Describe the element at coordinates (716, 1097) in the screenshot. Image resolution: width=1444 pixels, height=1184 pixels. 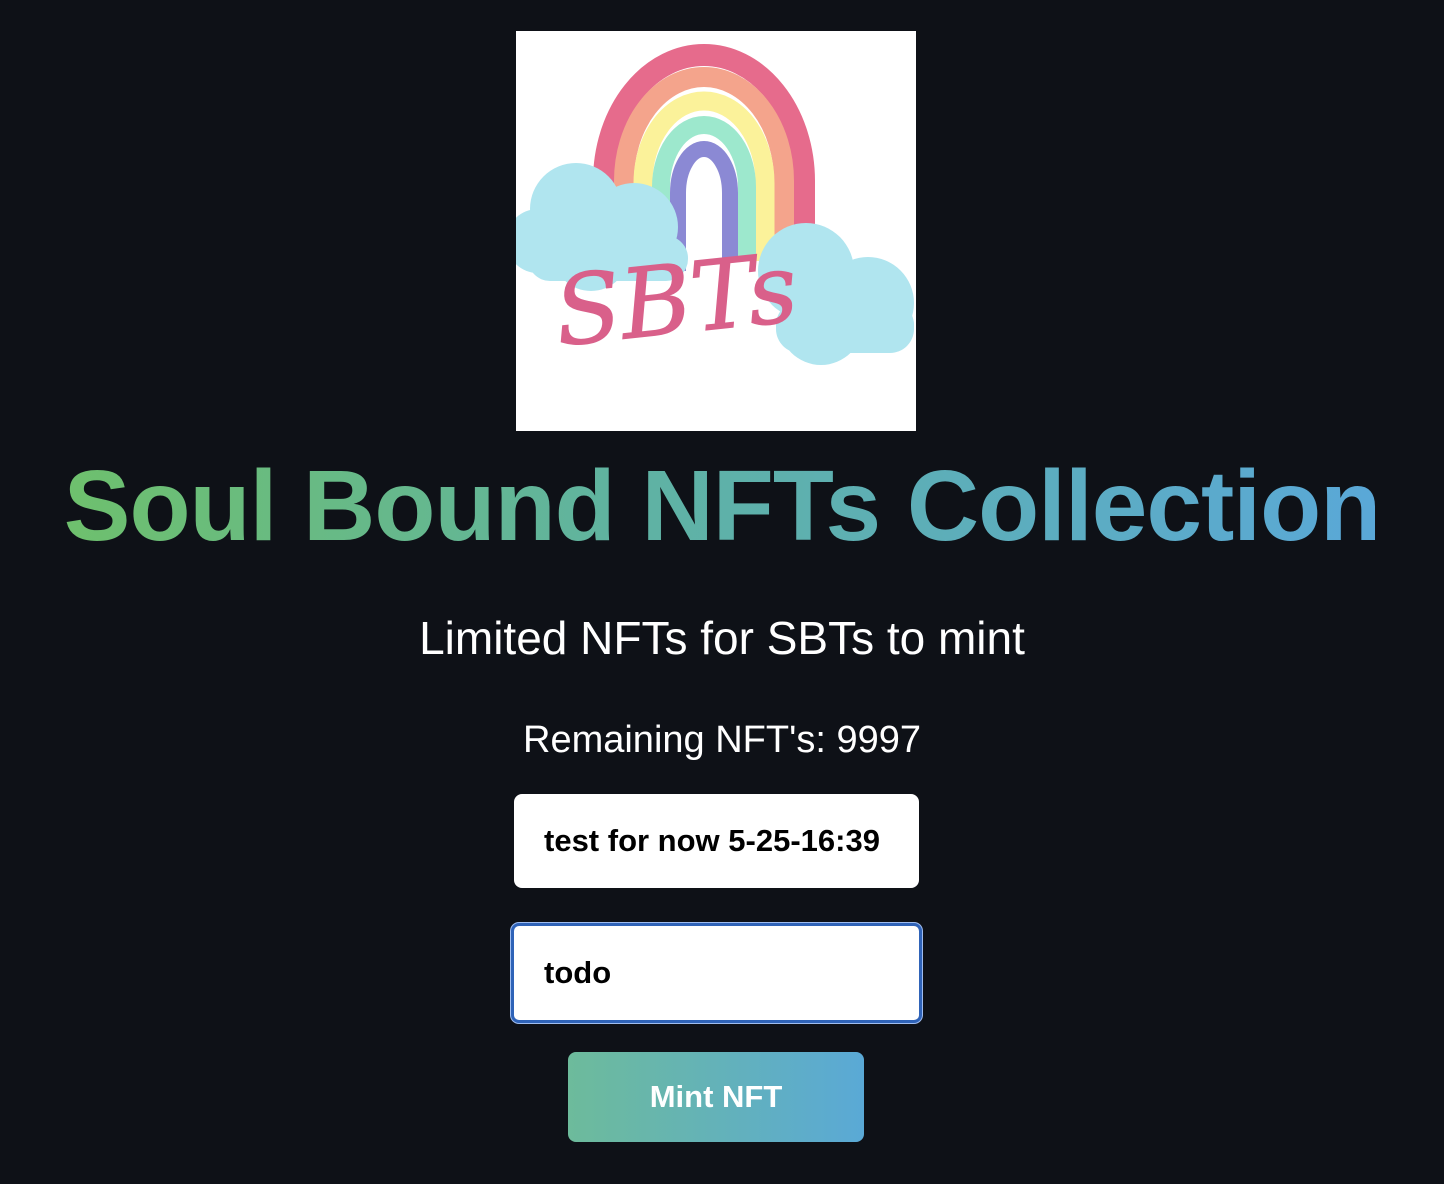
I see `mint-nft-button: Mint NFT` at that location.